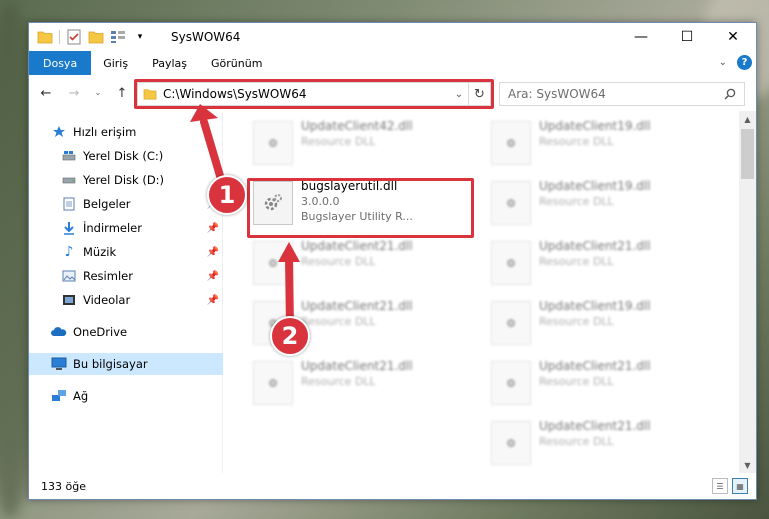 This screenshot has width=769, height=519. What do you see at coordinates (360, 208) in the screenshot?
I see `file-highlight-box` at bounding box center [360, 208].